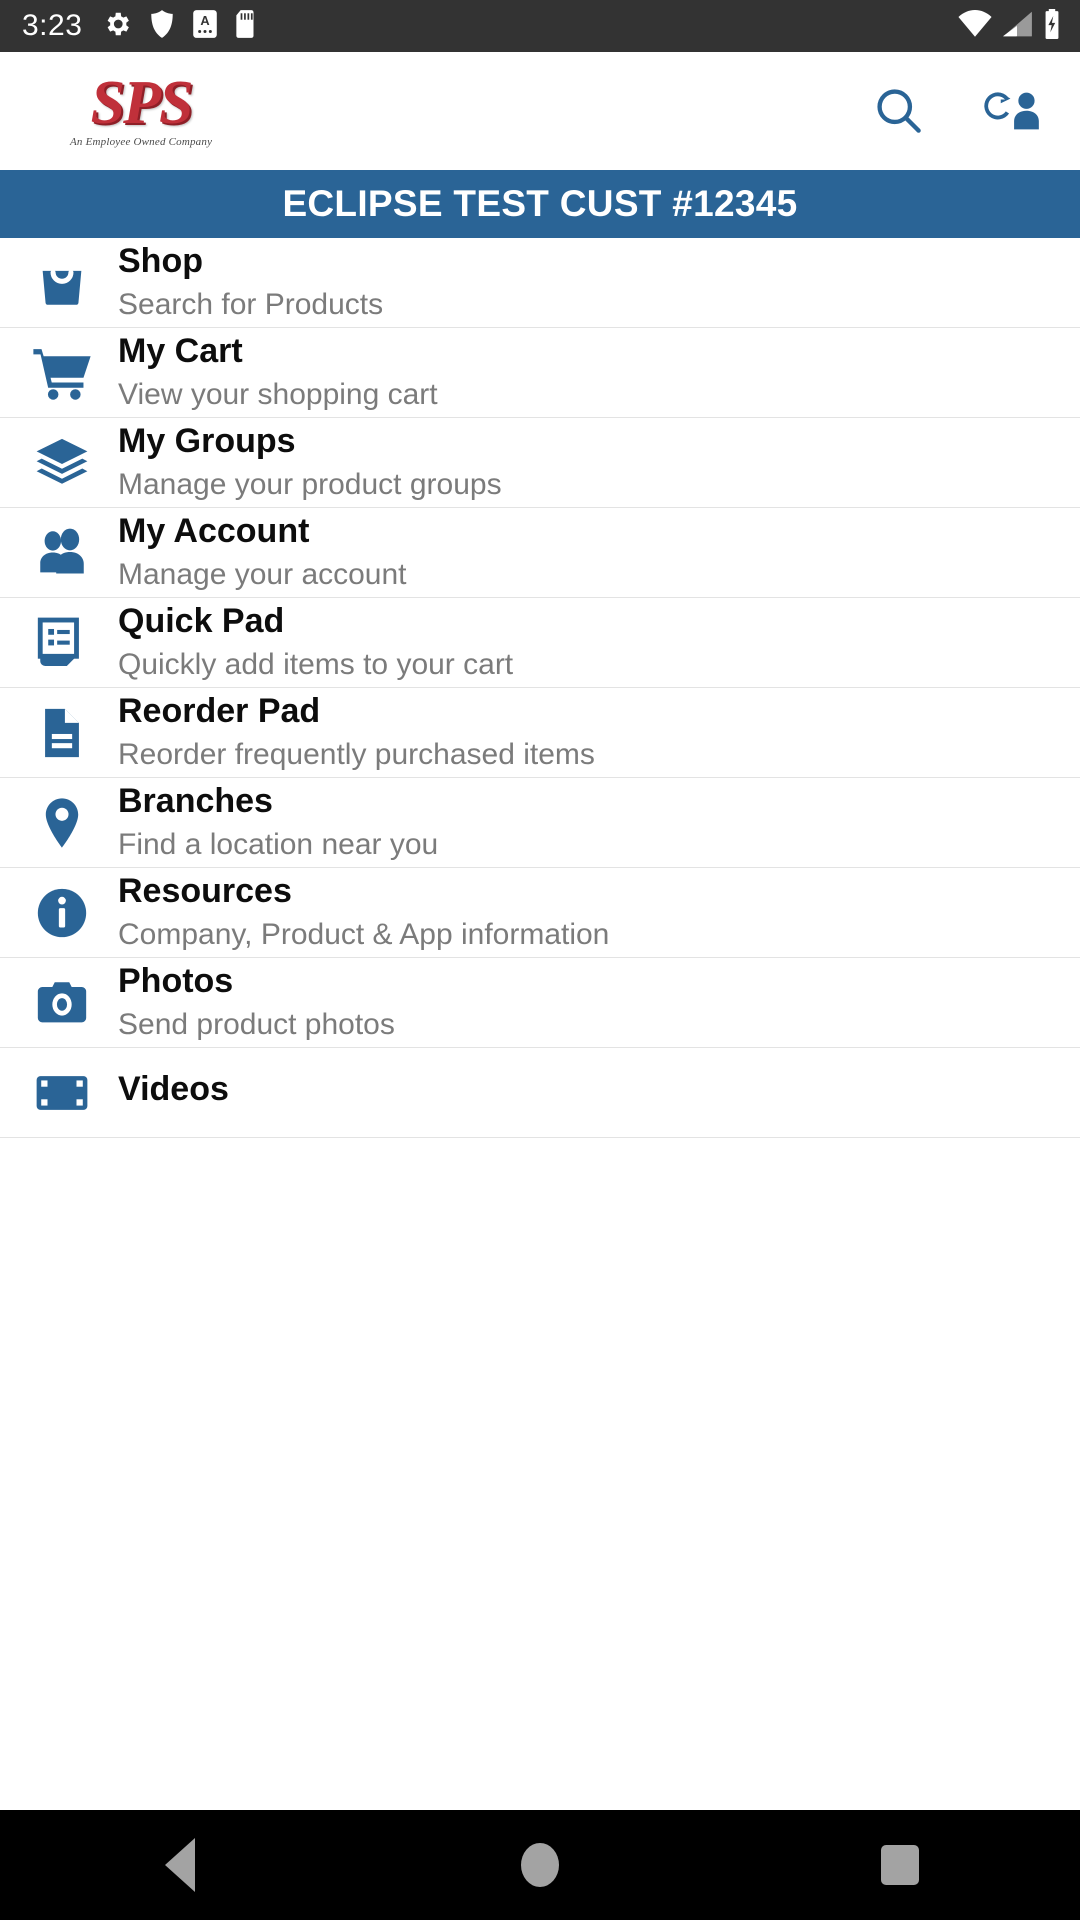  I want to click on shopping-bag-icon, so click(62, 283).